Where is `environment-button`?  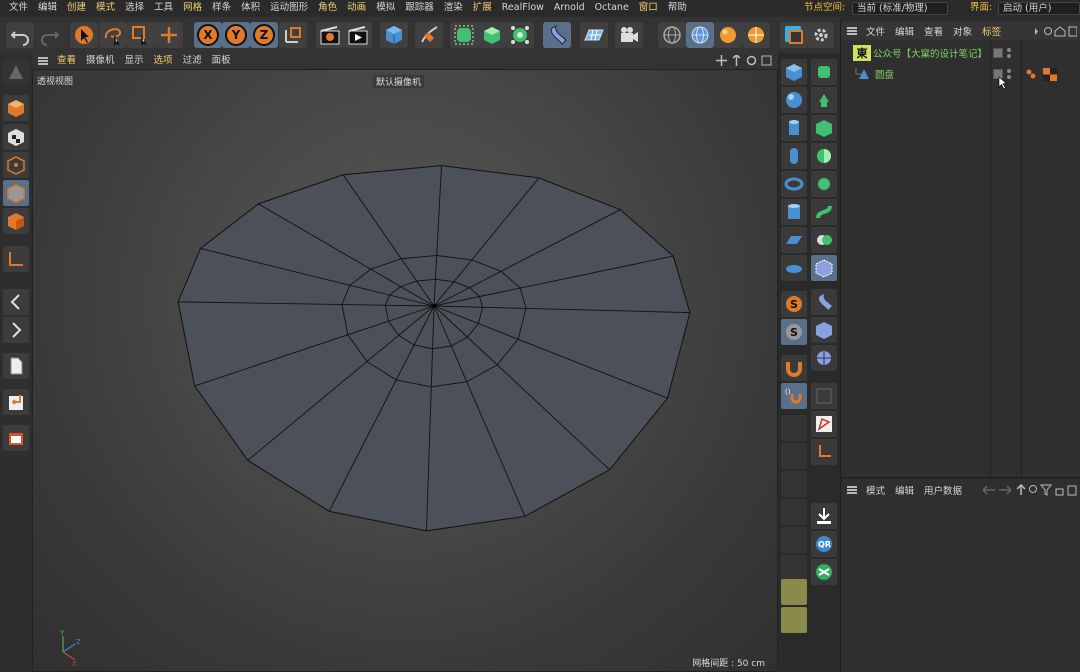
environment-button is located at coordinates (756, 35).